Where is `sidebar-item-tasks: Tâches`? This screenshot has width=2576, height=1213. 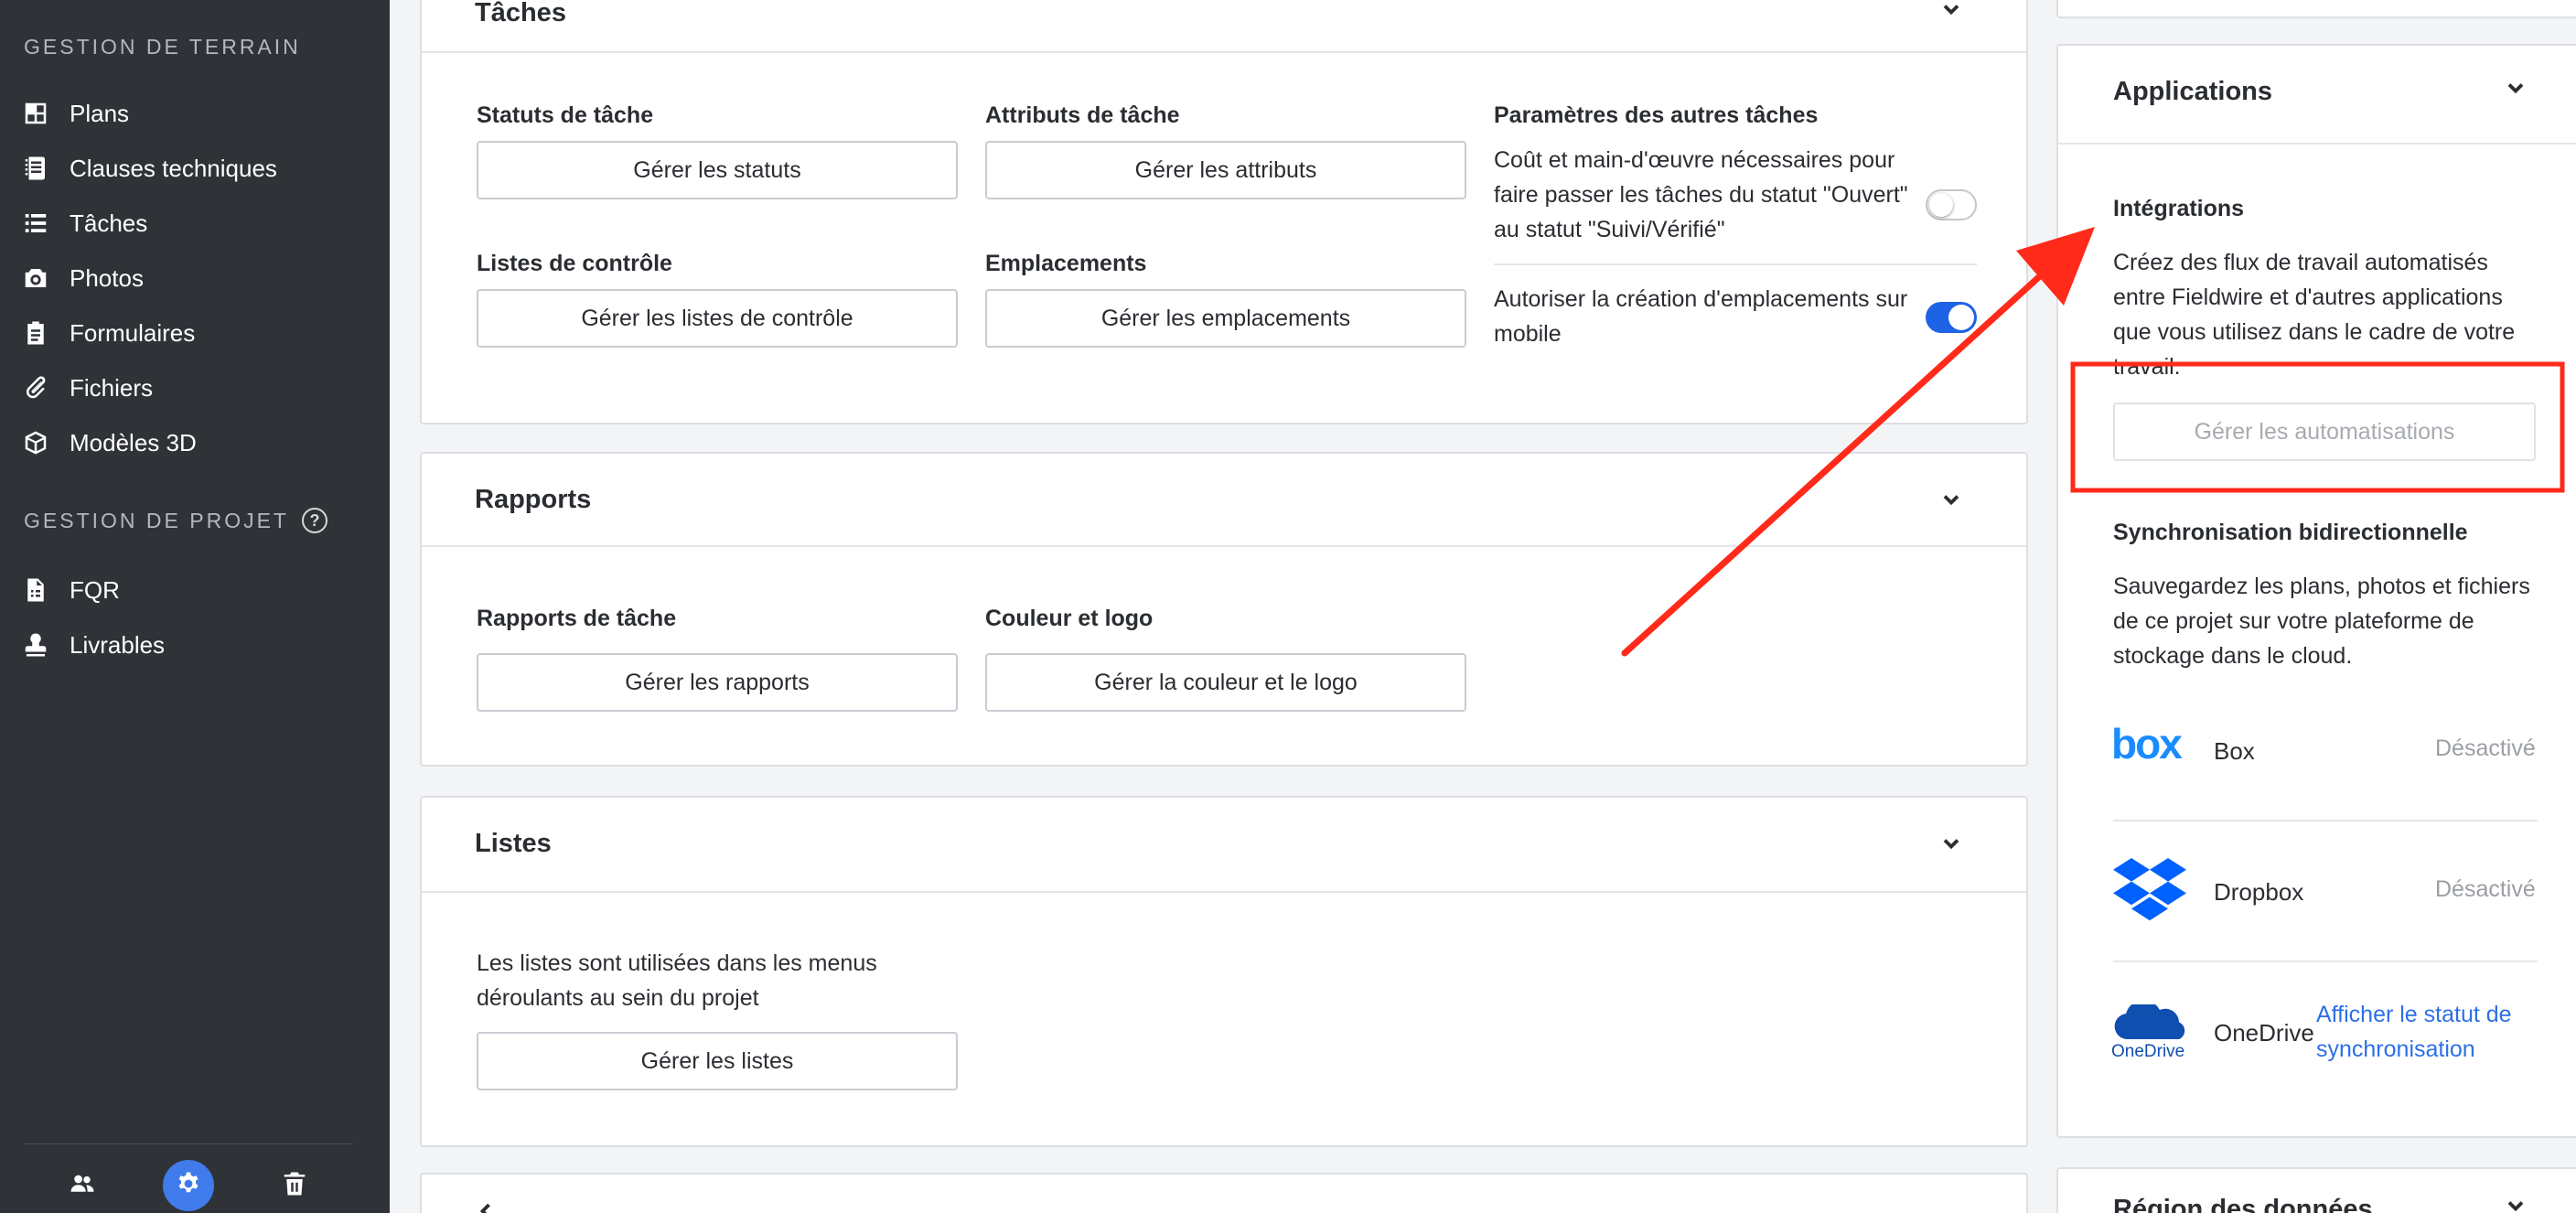
sidebar-item-tasks: Tâches is located at coordinates (83, 223).